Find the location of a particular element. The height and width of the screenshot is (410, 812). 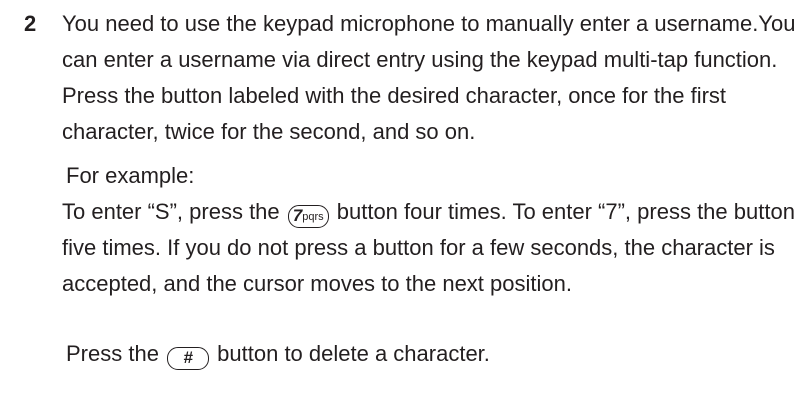

key-7-pqrs-icon: 7pqrs is located at coordinates (308, 216).